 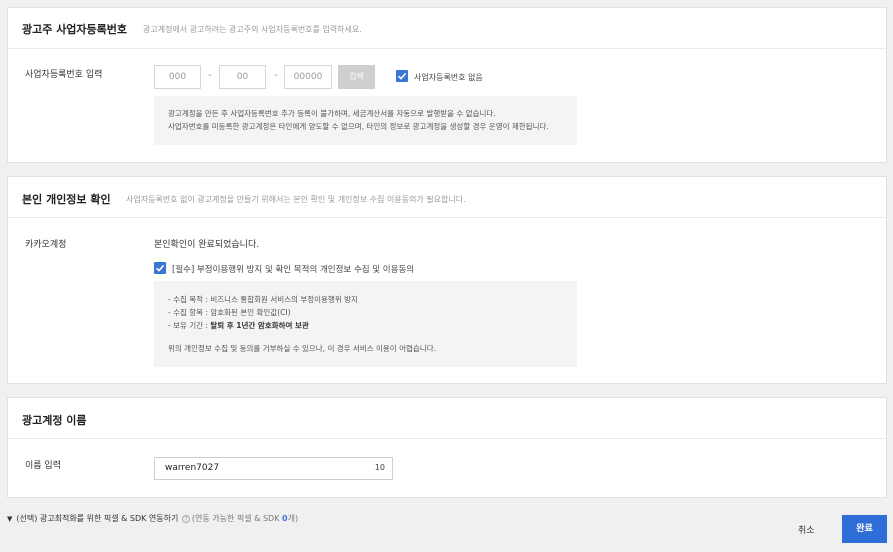 I want to click on consent-period: - 보유 기간 : 탈퇴 후 1년간 암호화하여 보관, so click(x=238, y=325).